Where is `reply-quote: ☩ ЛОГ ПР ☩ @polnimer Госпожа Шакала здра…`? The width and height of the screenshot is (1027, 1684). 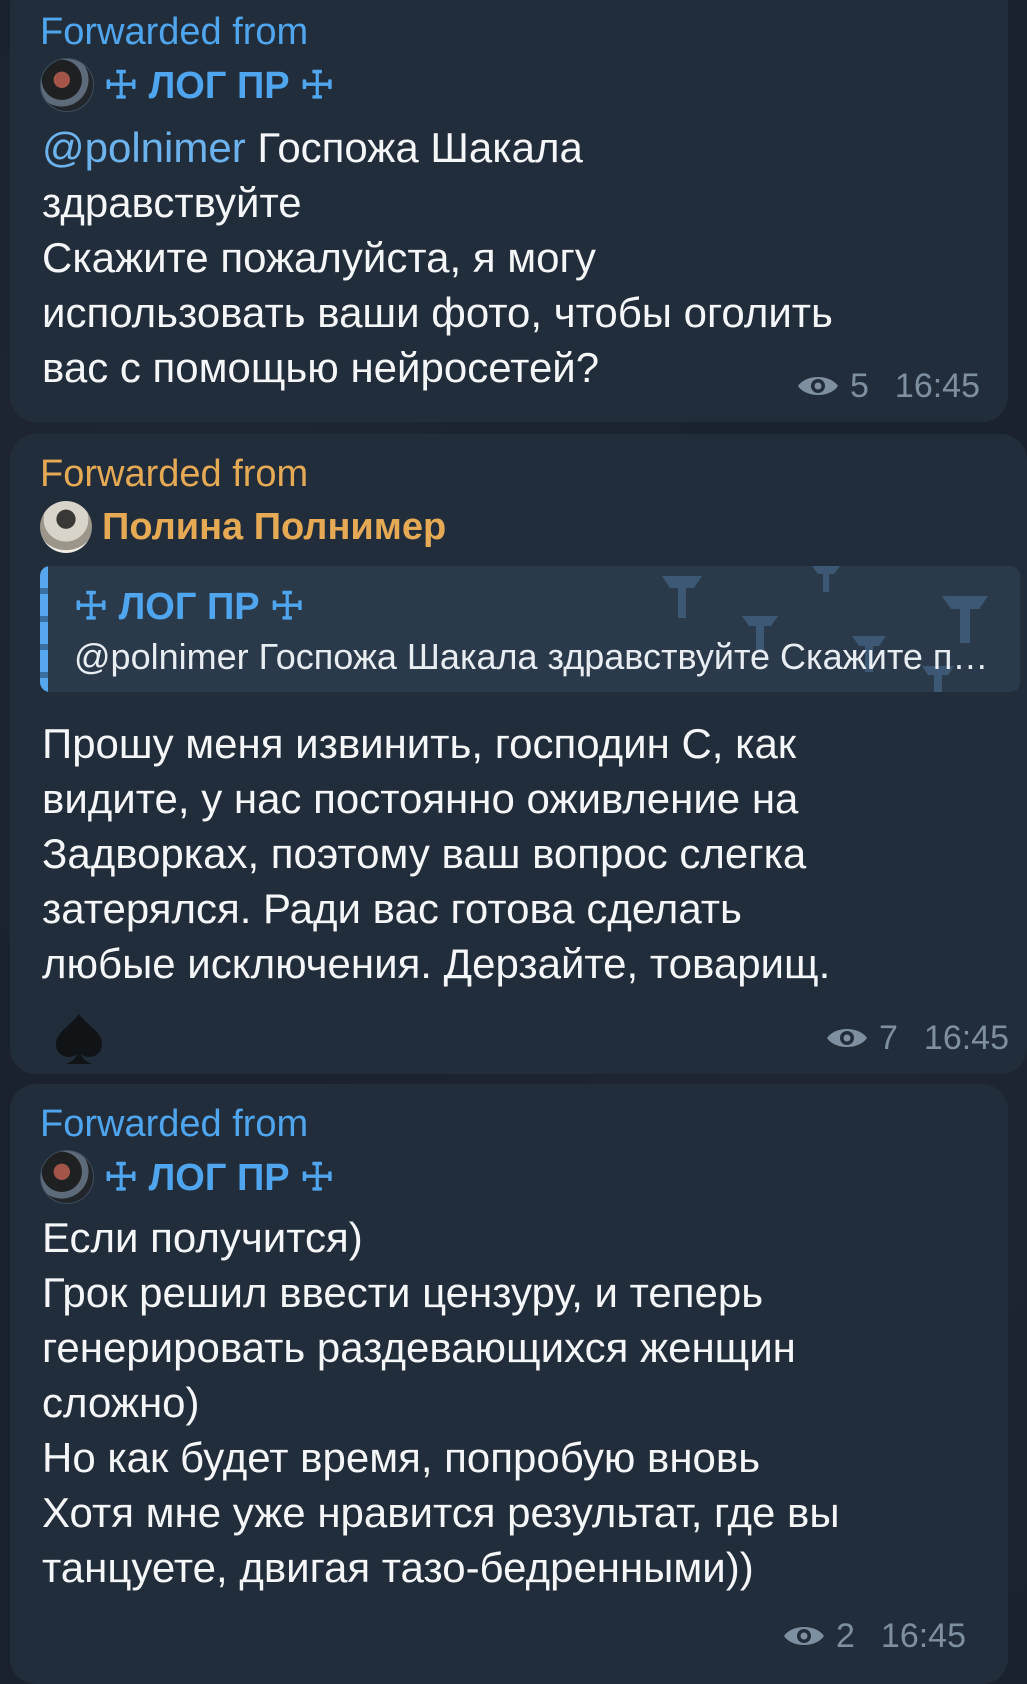
reply-quote: ☩ ЛОГ ПР ☩ @polnimer Госпожа Шакала здра… is located at coordinates (530, 629).